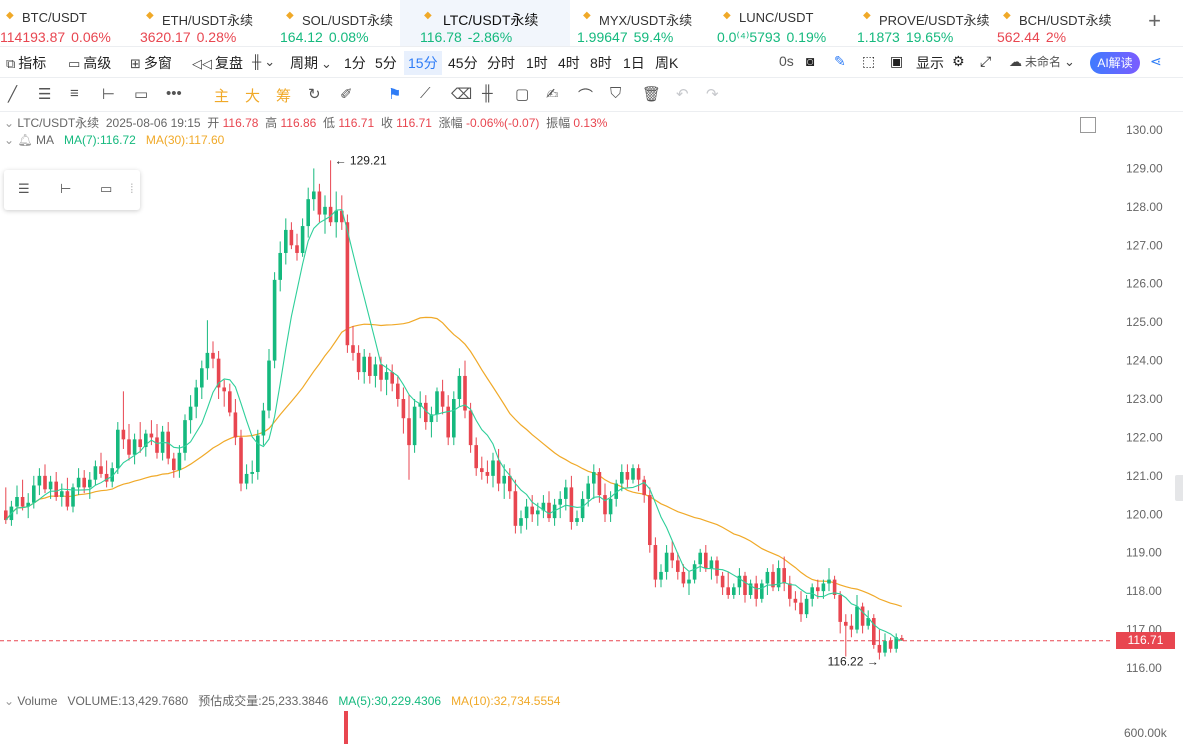 This screenshot has height=744, width=1183. What do you see at coordinates (1144, 361) in the screenshot?
I see `y-axis-tick: 124.00` at bounding box center [1144, 361].